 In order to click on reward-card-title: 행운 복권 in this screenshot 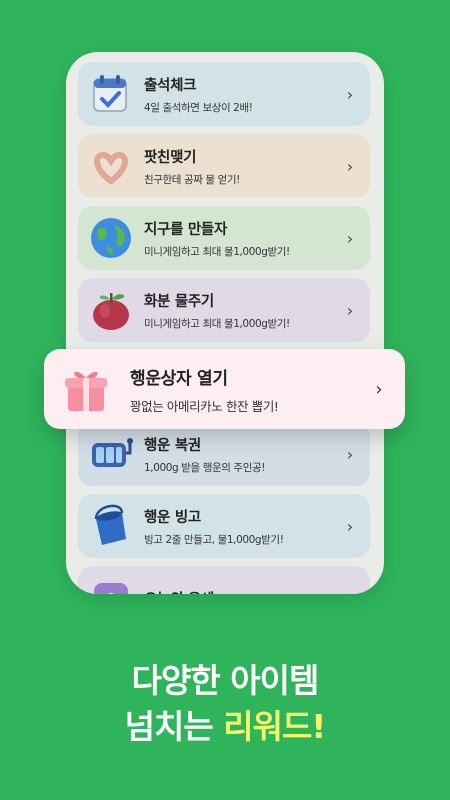, I will do `click(172, 445)`.